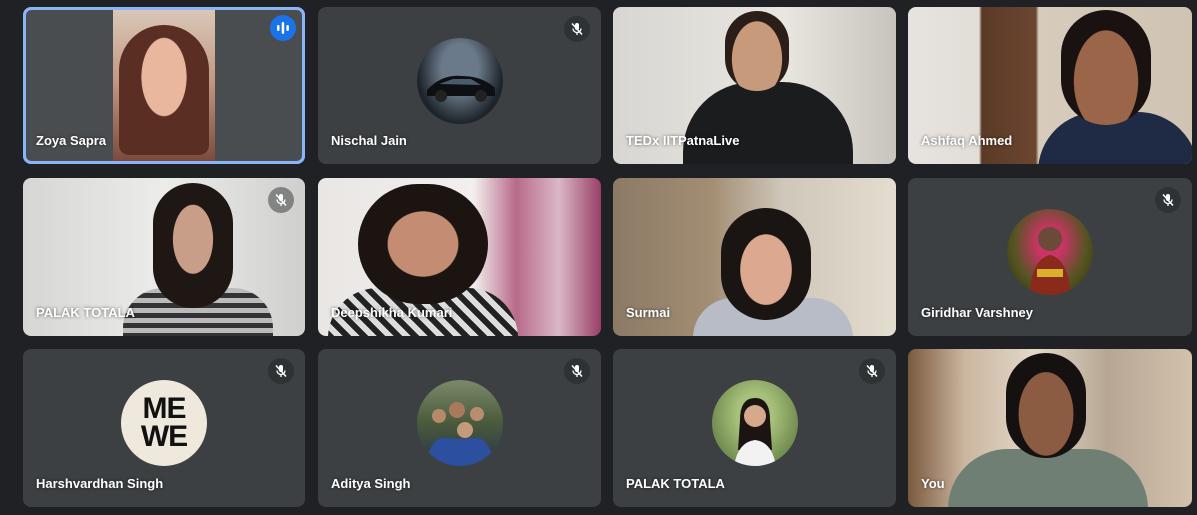 The image size is (1197, 515). Describe the element at coordinates (768, 123) in the screenshot. I see `video-feed` at that location.